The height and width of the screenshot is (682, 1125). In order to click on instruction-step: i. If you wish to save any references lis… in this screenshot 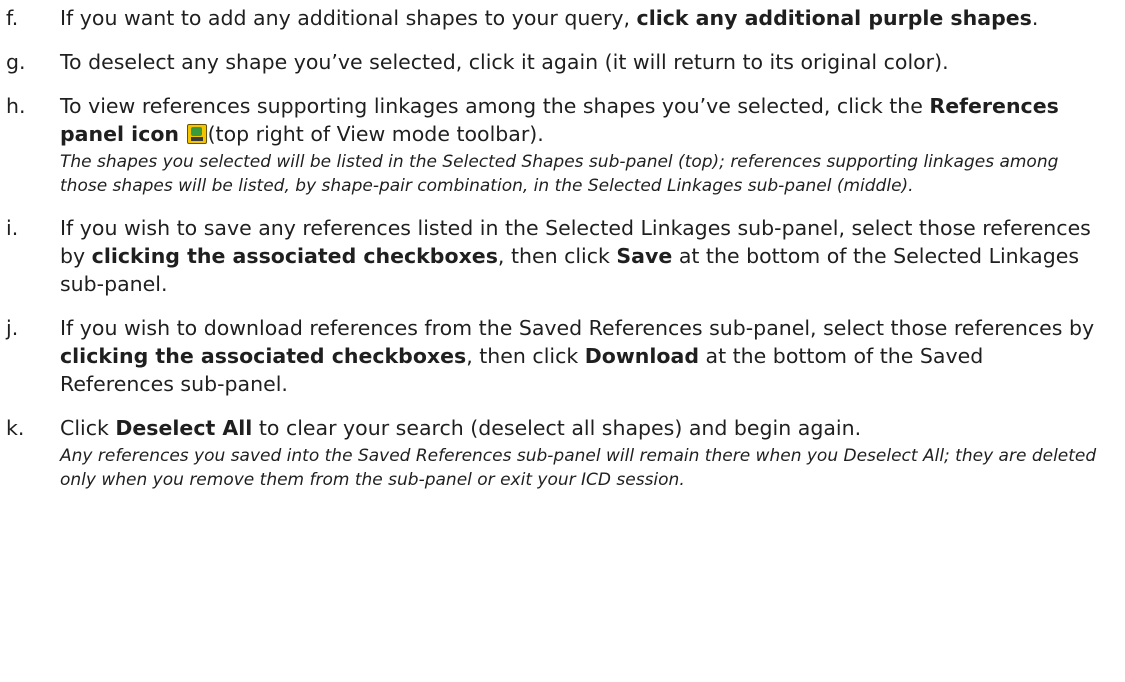, I will do `click(550, 256)`.